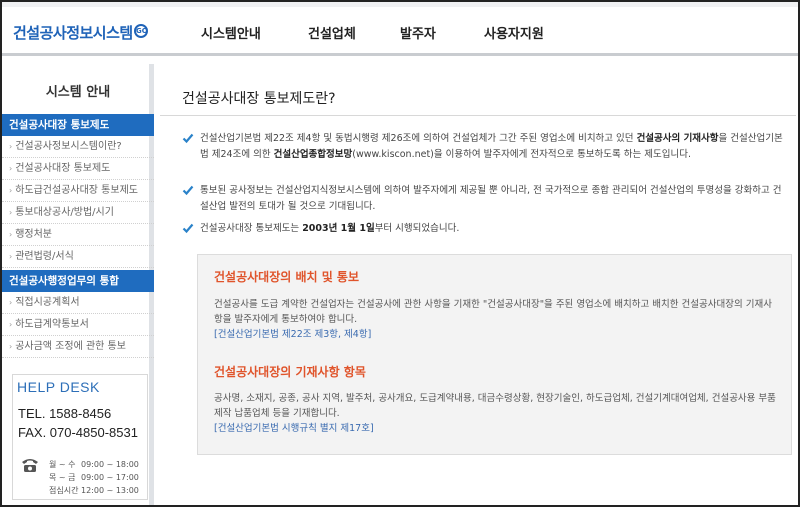 Image resolution: width=800 pixels, height=507 pixels. I want to click on sidebar-item-label: 공사금액 조정에 관한 통보, so click(70, 346).